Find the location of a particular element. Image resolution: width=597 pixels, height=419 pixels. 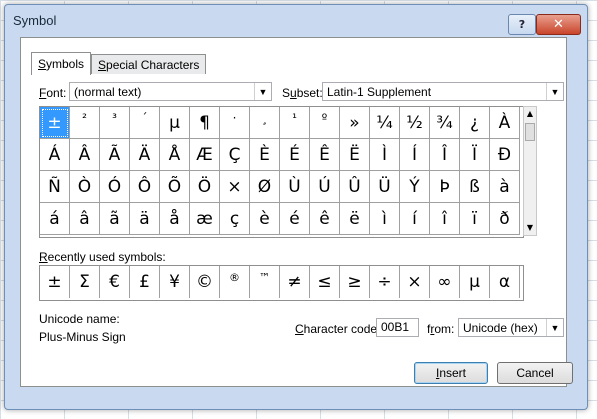

symbol-cell: ´ is located at coordinates (145, 123).